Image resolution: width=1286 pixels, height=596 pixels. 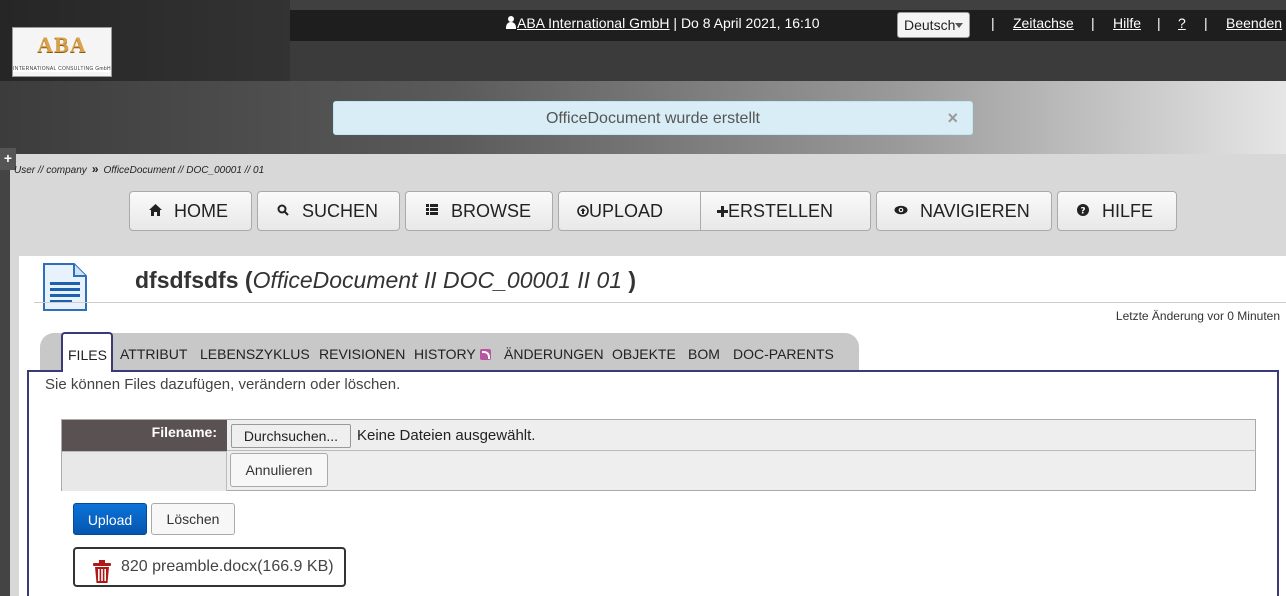 I want to click on logo-text: ABA, so click(x=62, y=44).